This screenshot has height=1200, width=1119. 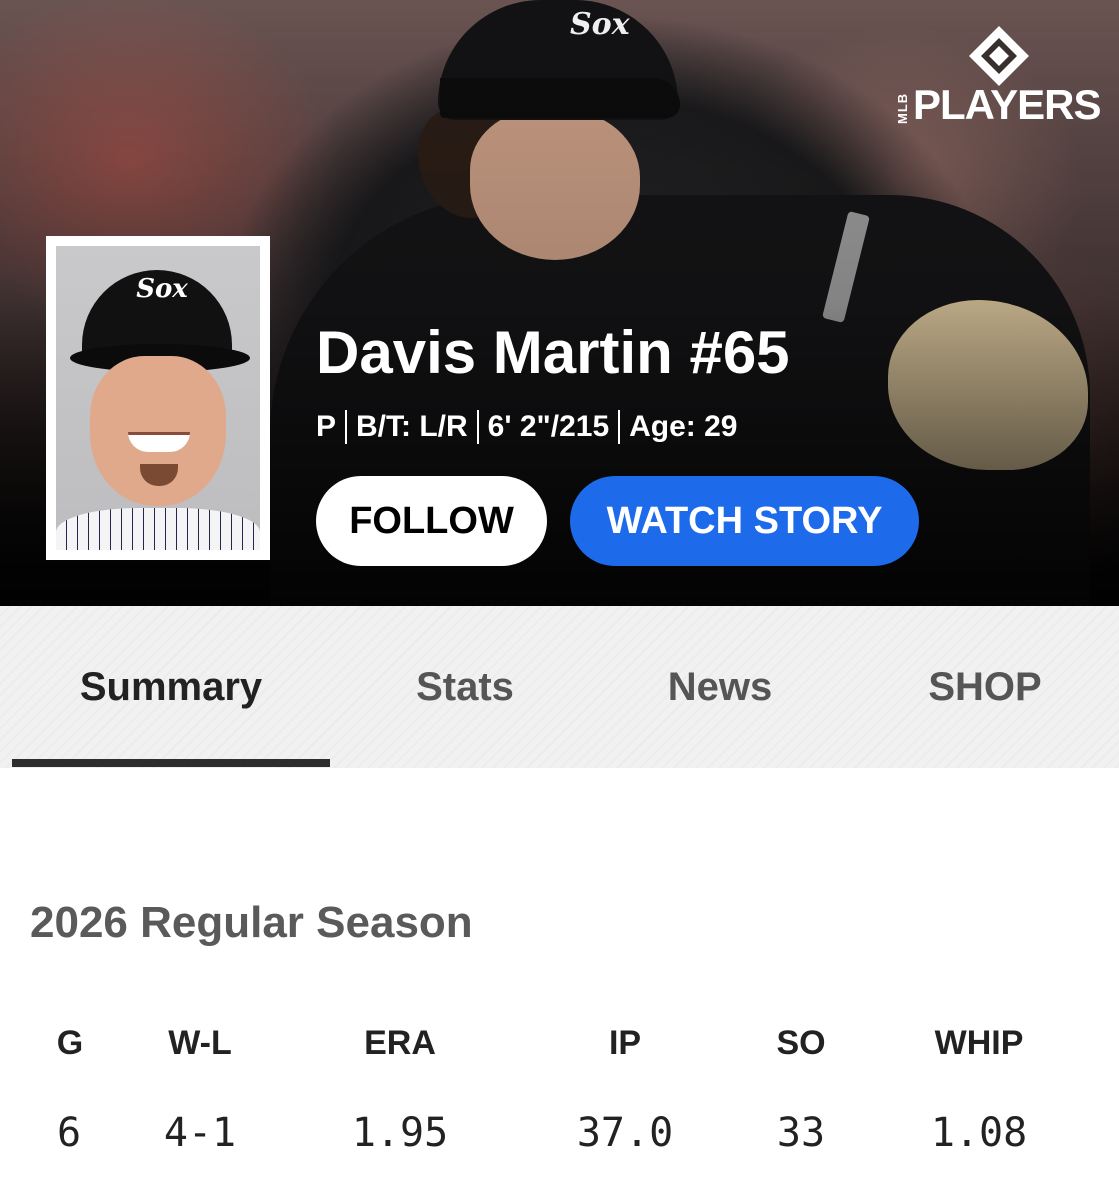 I want to click on tab-news: News, so click(x=720, y=687).